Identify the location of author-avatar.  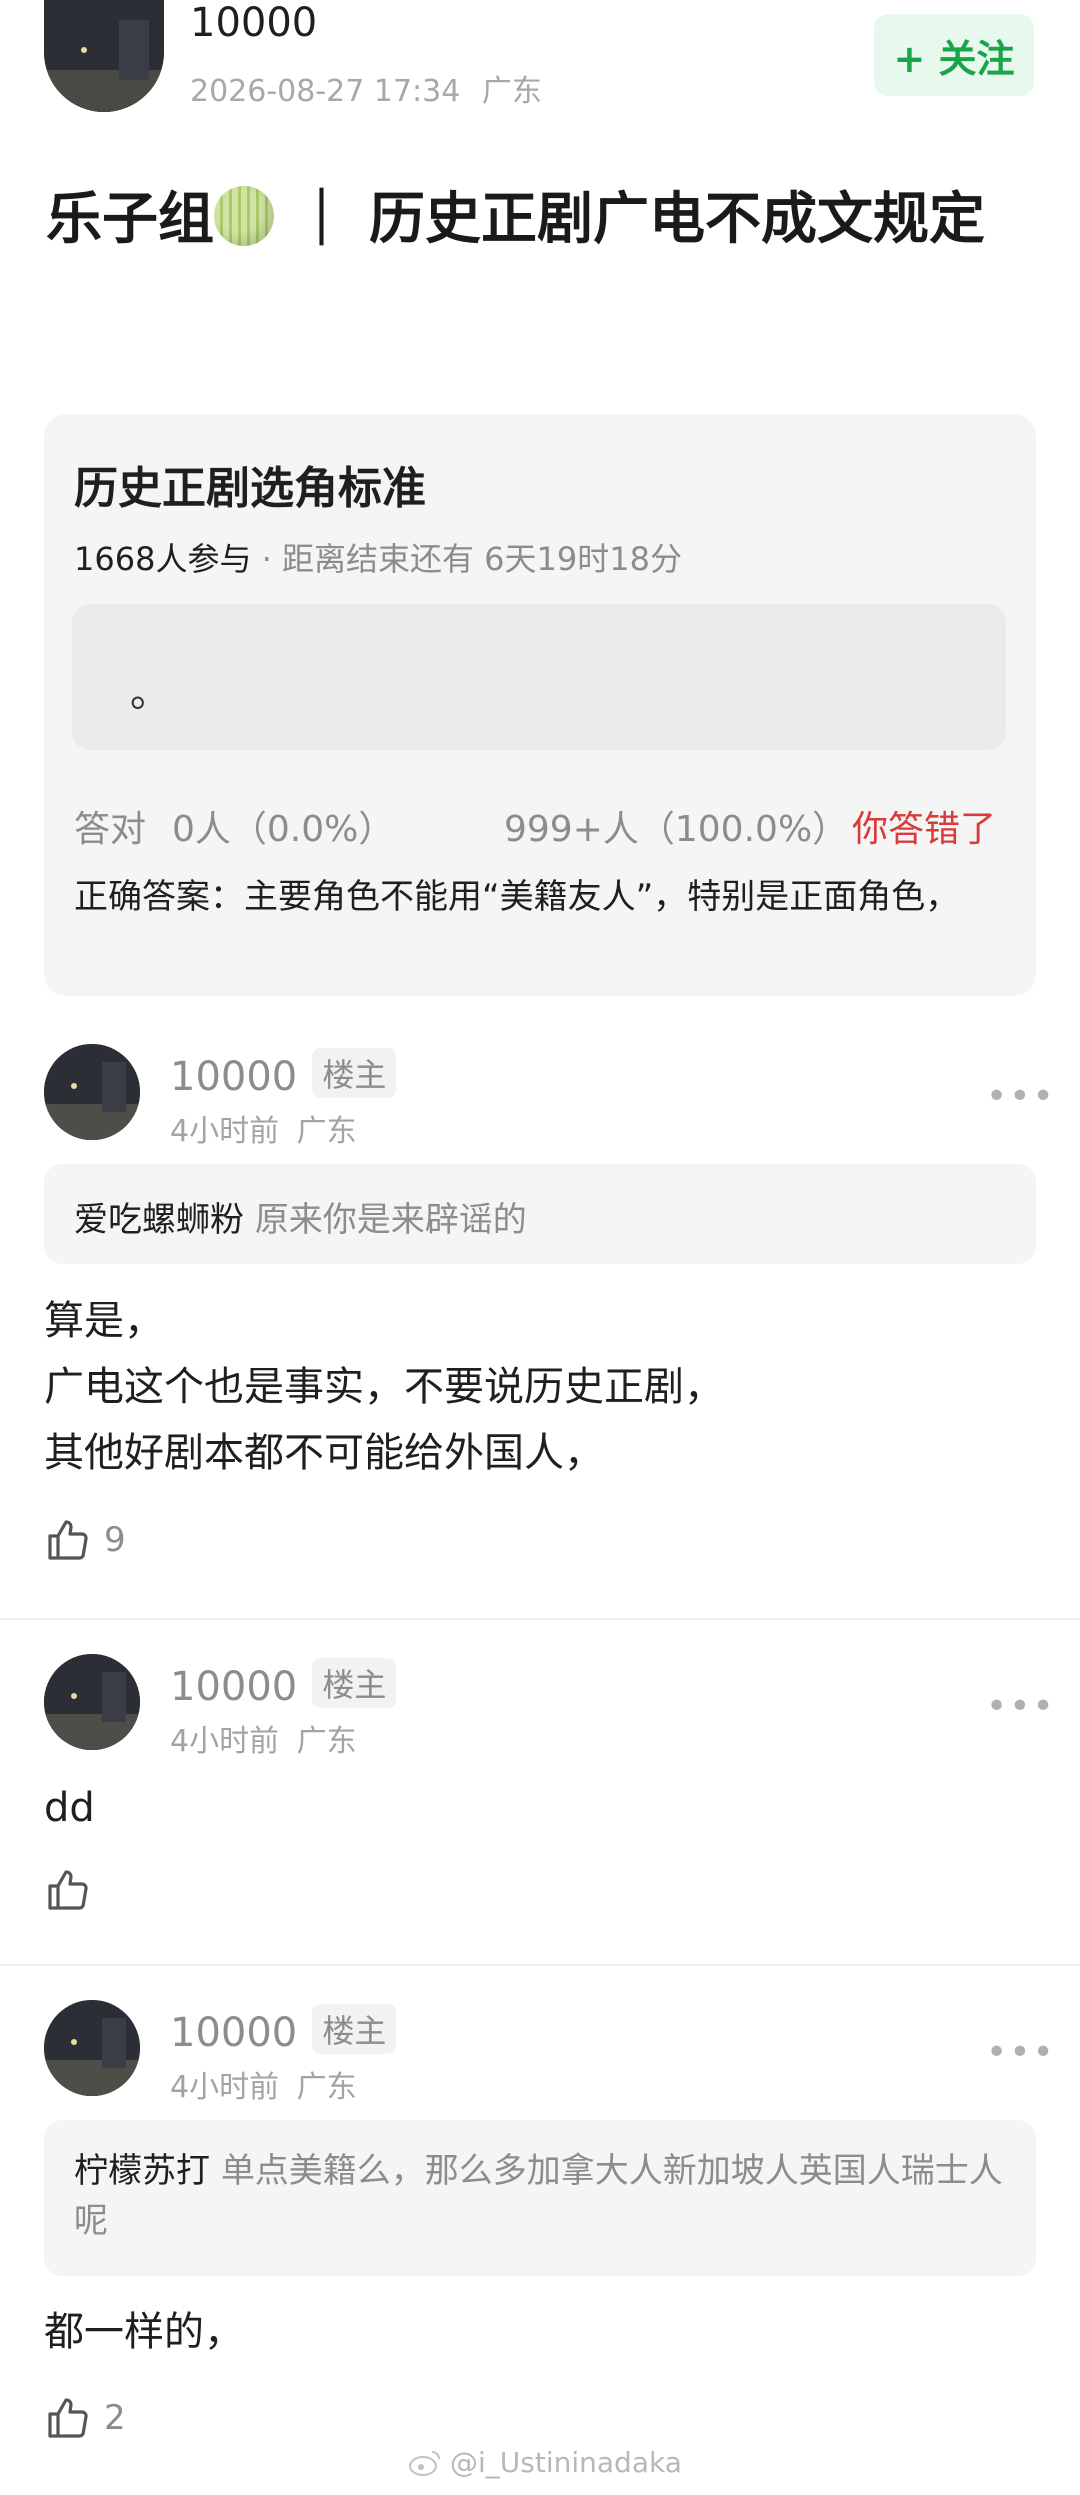
(104, 56).